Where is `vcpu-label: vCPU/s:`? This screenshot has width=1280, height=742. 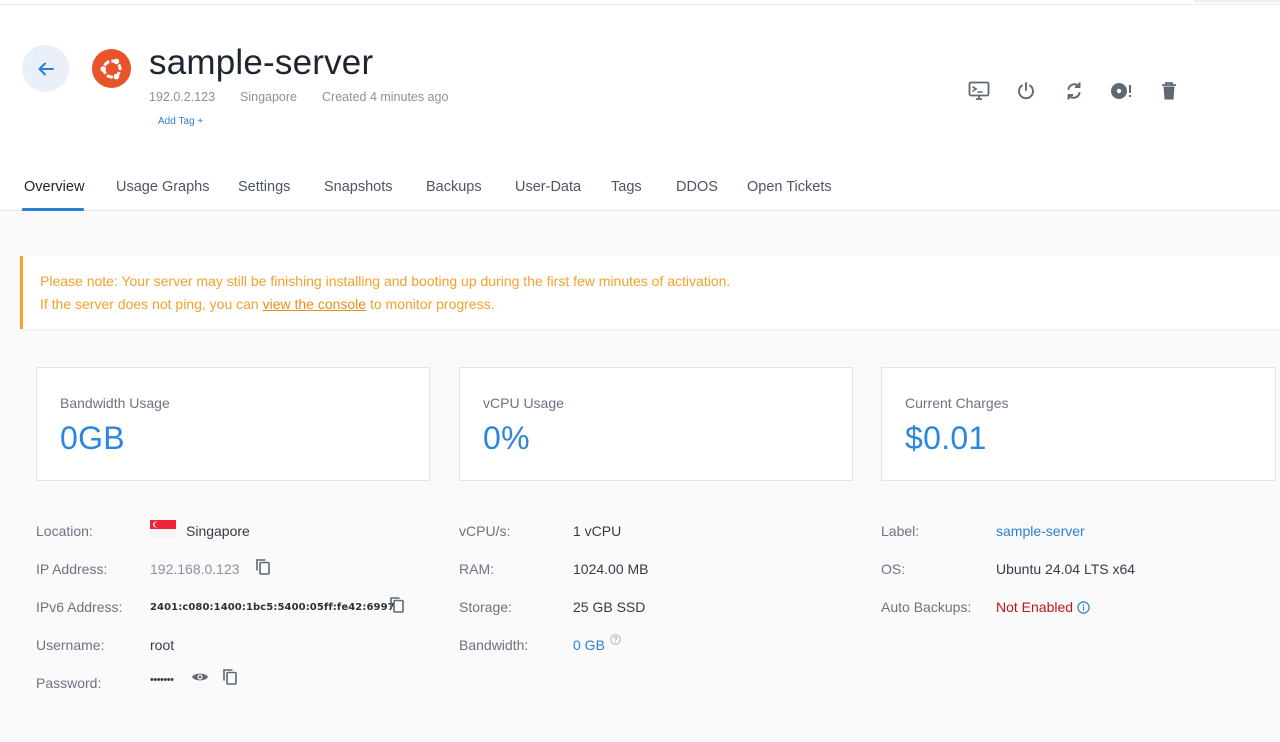
vcpu-label: vCPU/s: is located at coordinates (485, 531).